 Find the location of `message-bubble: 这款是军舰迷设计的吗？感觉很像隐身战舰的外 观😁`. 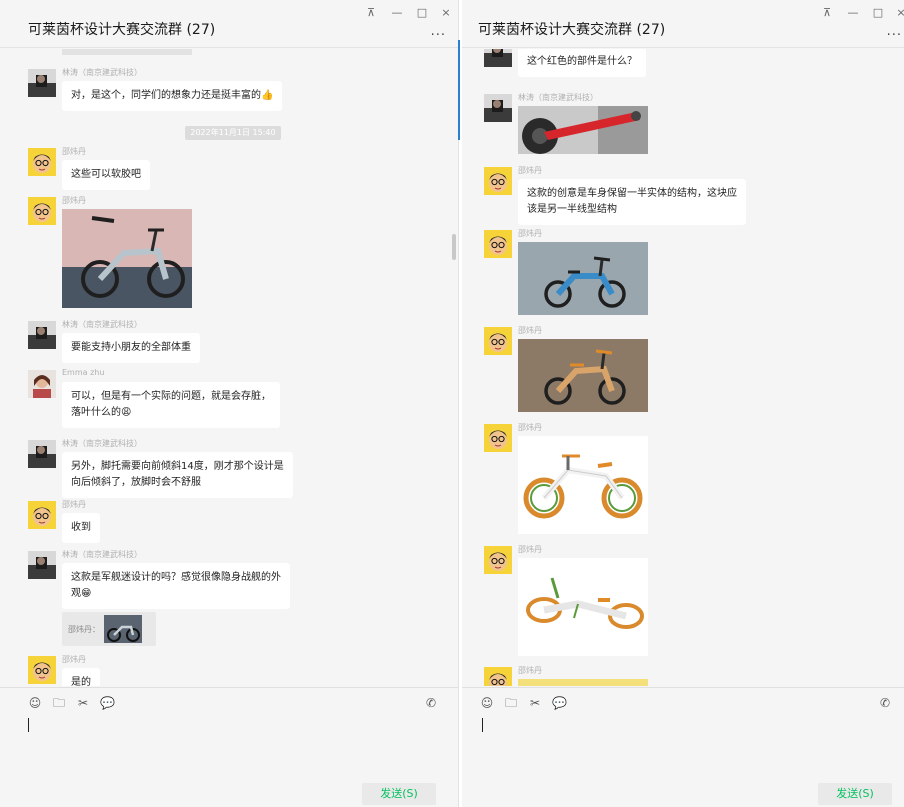

message-bubble: 这款是军舰迷设计的吗？感觉很像隐身战舰的外 观😁 is located at coordinates (176, 586).